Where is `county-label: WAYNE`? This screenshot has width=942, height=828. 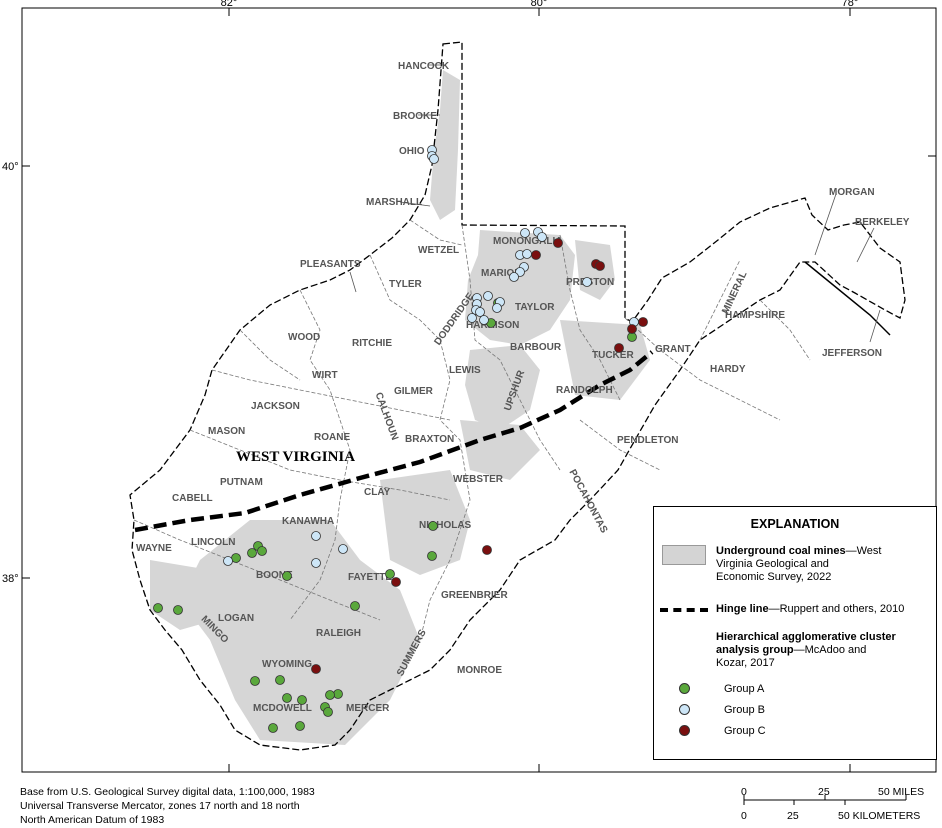
county-label: WAYNE is located at coordinates (154, 548).